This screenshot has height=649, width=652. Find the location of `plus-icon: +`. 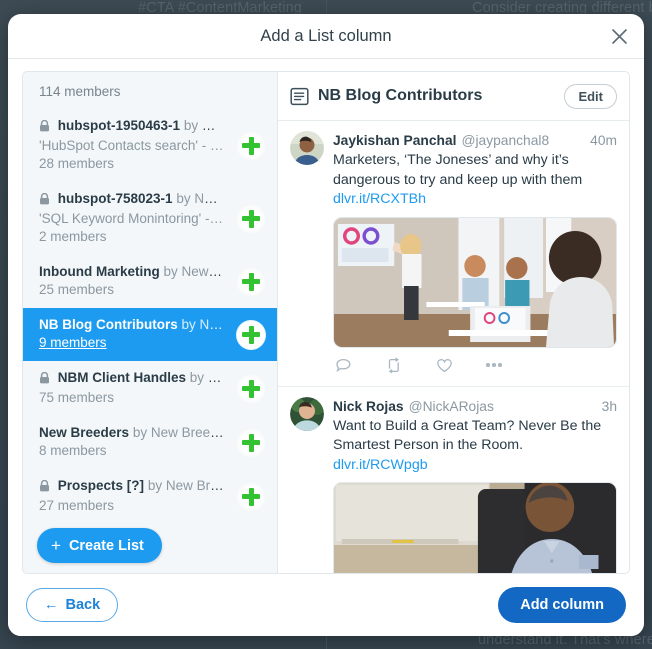

plus-icon: + is located at coordinates (56, 545).